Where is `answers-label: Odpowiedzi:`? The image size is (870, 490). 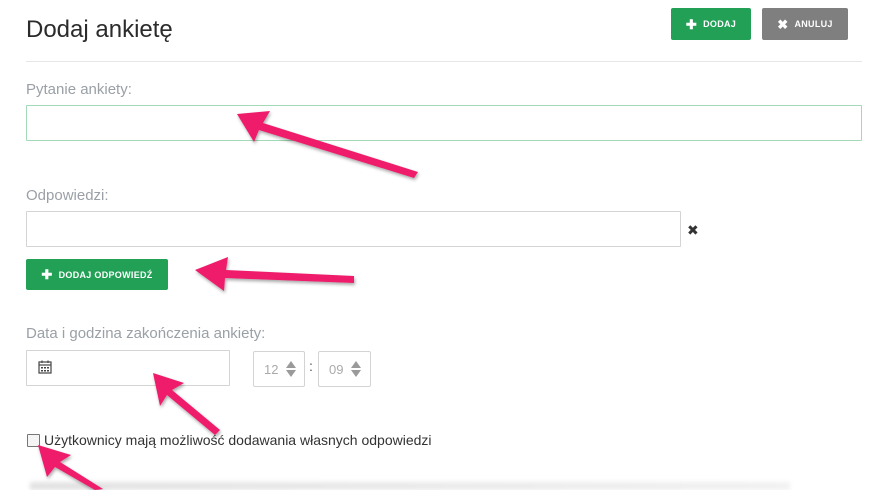
answers-label: Odpowiedzi: is located at coordinates (67, 195).